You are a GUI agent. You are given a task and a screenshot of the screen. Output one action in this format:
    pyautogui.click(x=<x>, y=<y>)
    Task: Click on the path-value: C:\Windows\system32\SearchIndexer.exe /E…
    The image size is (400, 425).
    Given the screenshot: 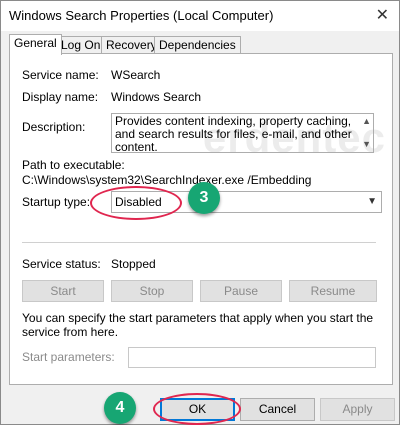 What is the action you would take?
    pyautogui.click(x=167, y=180)
    